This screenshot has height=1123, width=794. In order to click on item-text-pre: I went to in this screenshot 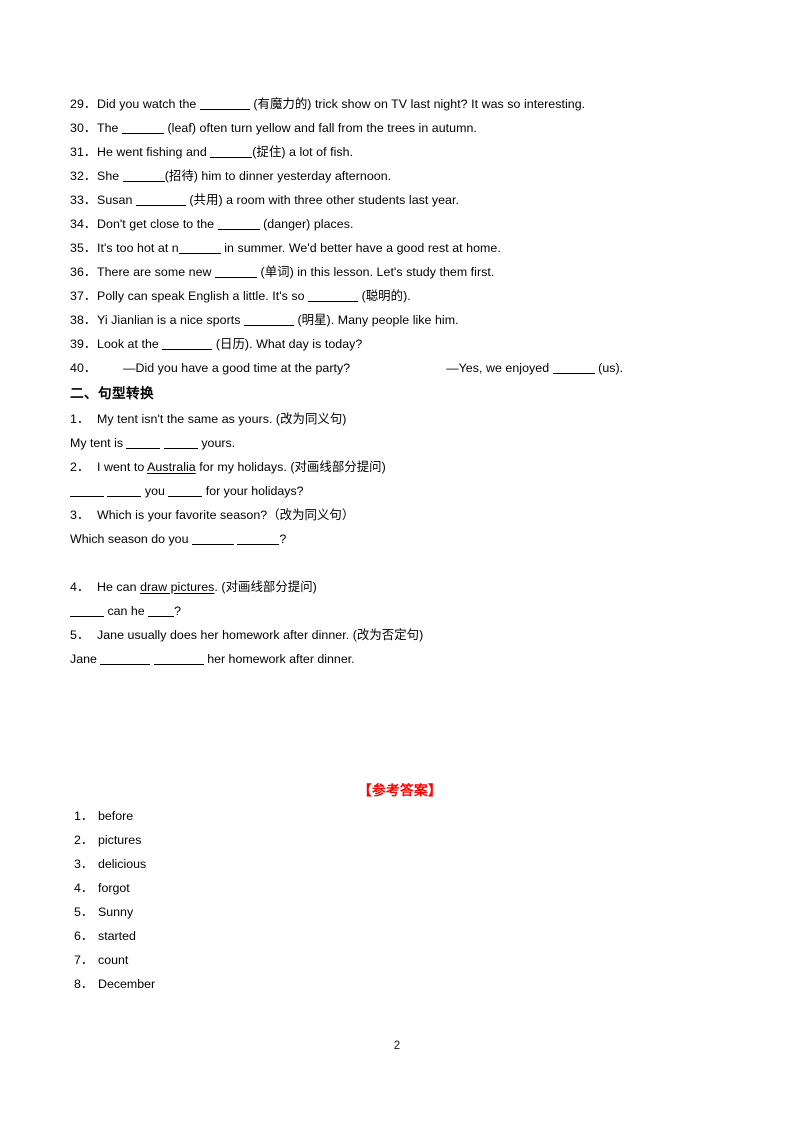, I will do `click(122, 467)`.